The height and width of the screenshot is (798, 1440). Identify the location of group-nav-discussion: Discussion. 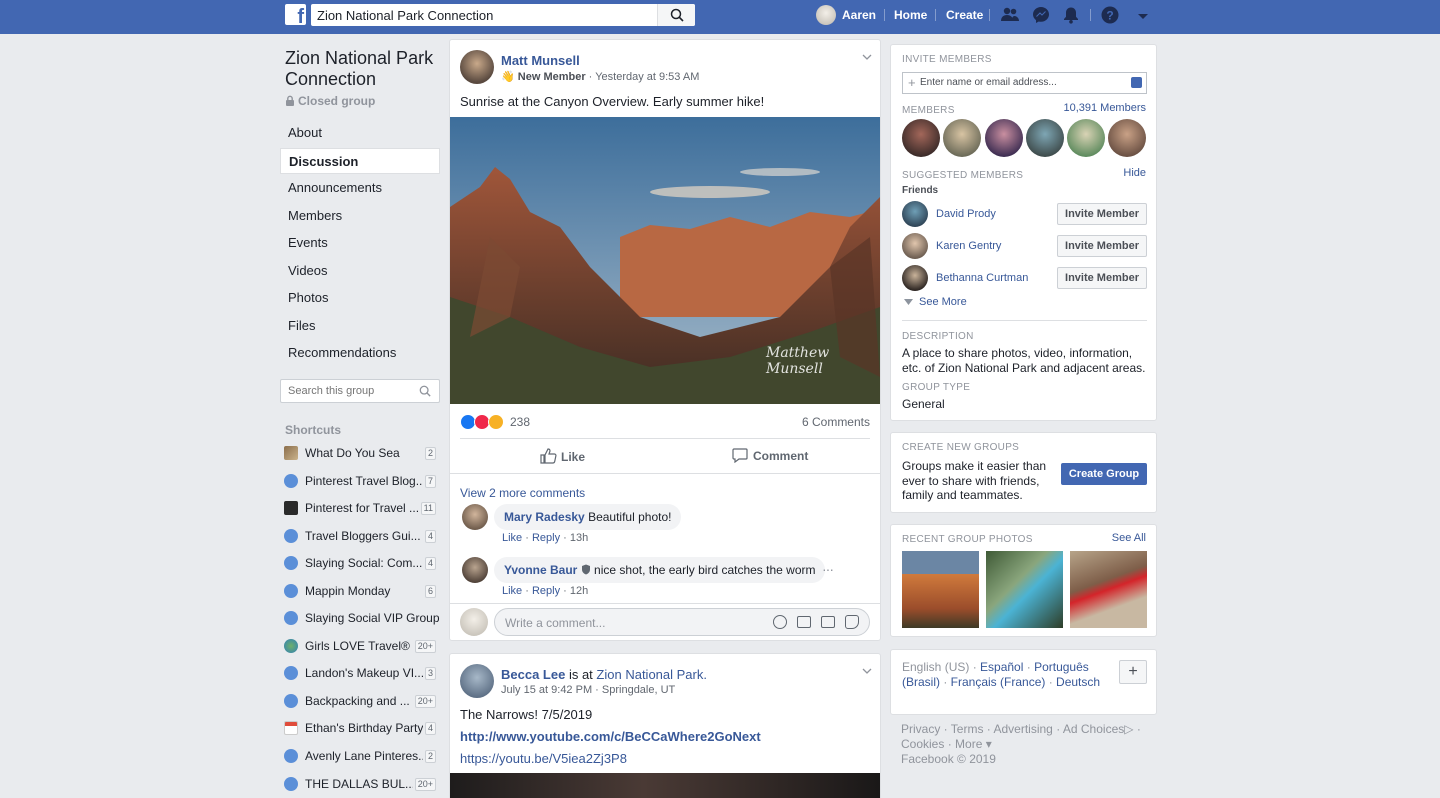
(360, 161).